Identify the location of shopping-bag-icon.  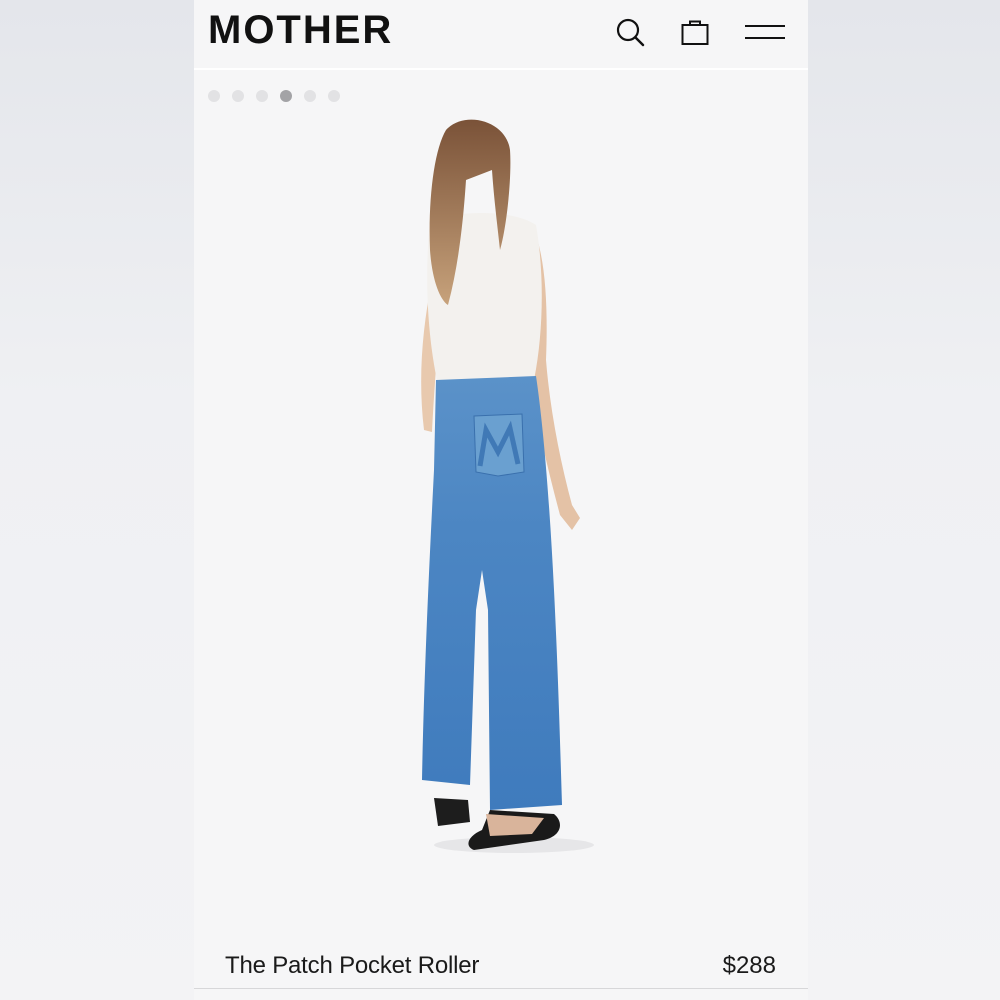
(695, 32).